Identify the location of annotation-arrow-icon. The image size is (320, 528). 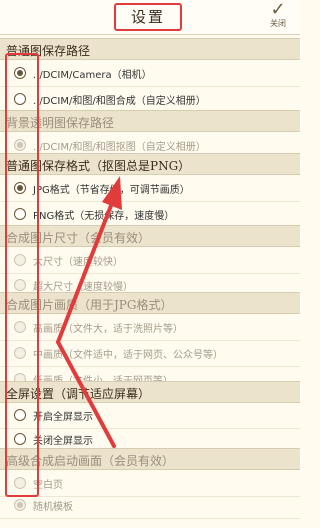
(89, 312).